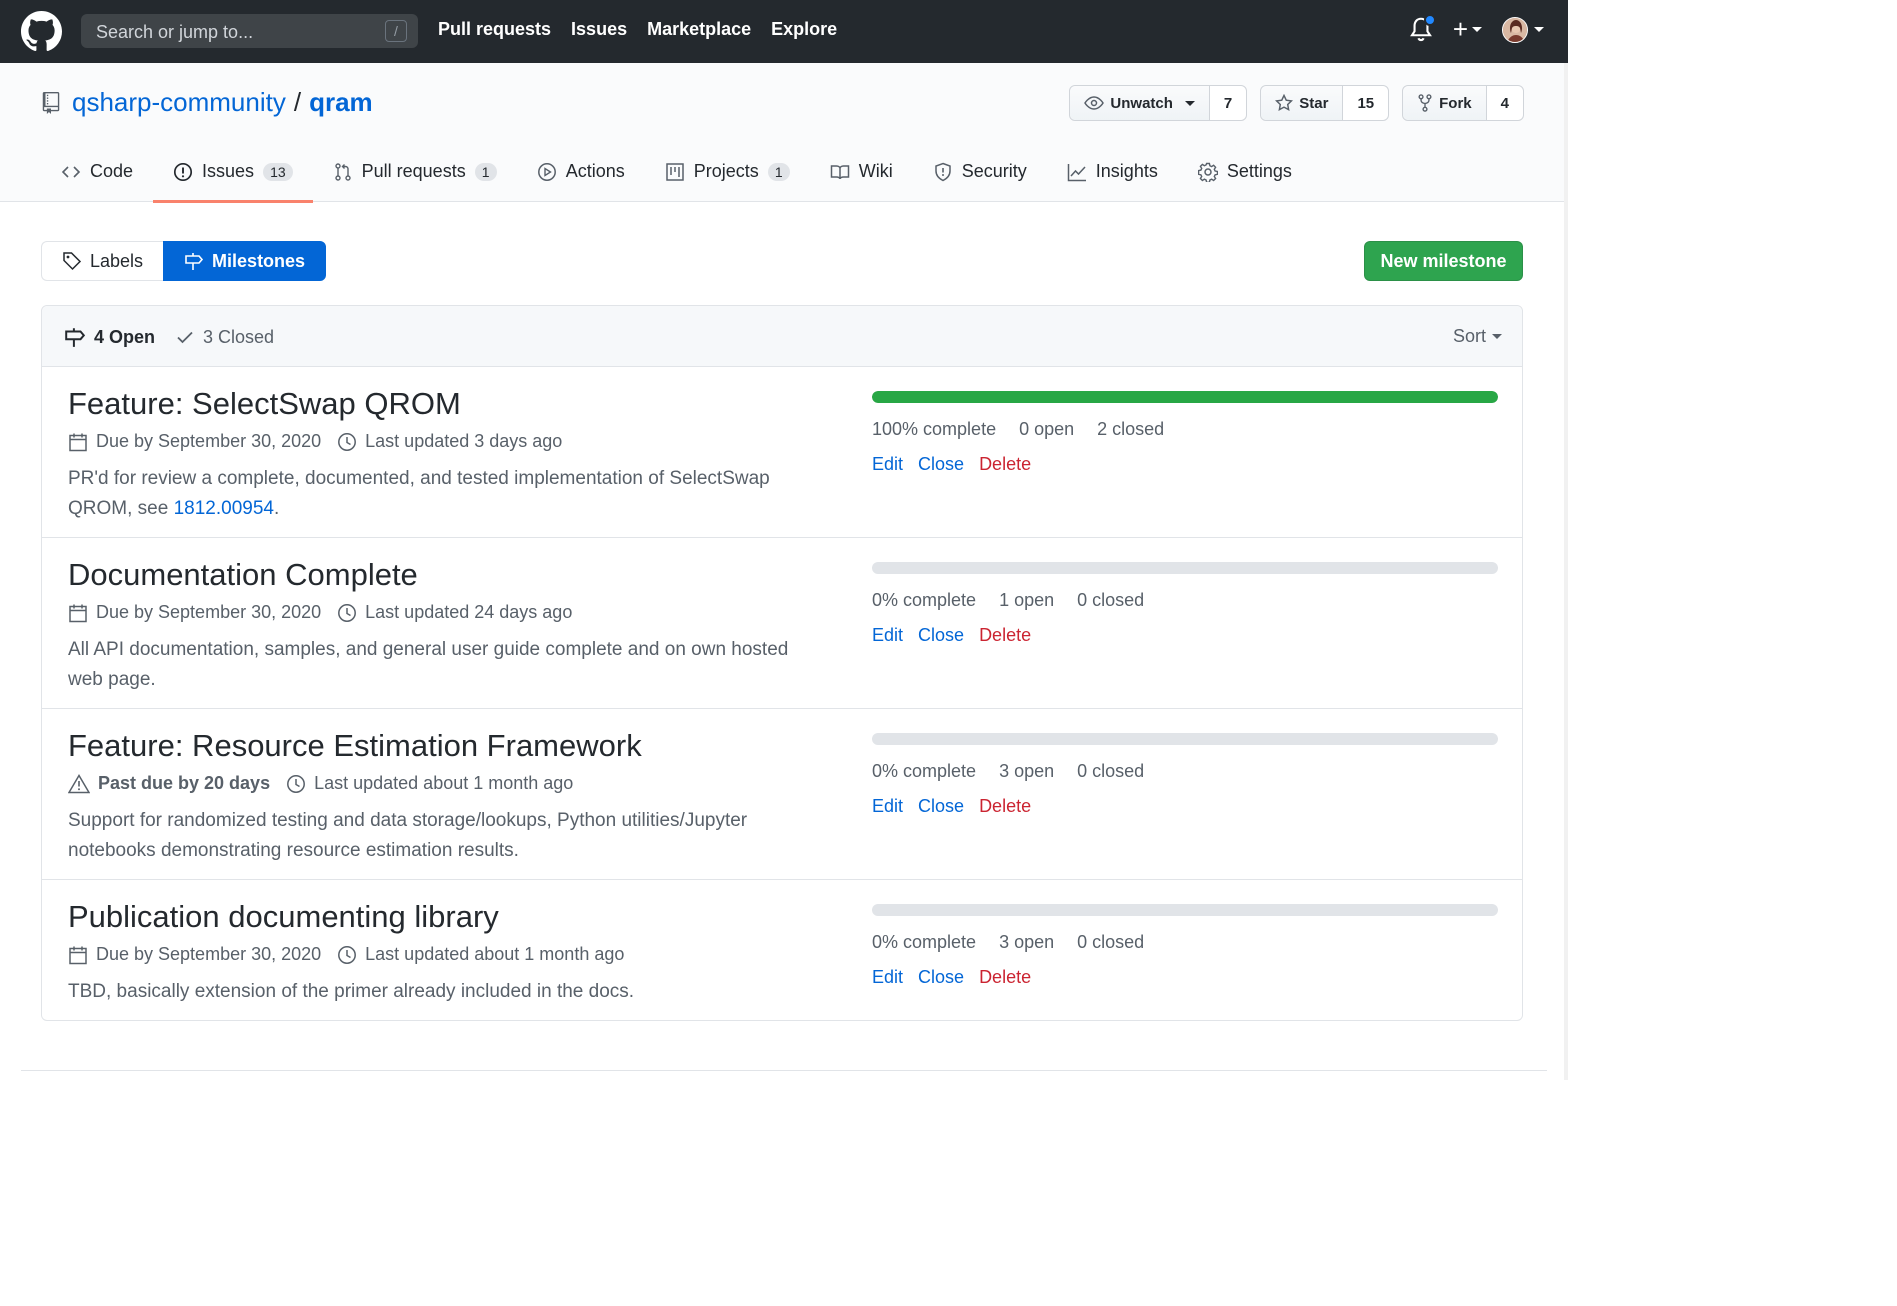 The image size is (1897, 1306). I want to click on open-filter: 4 Open, so click(109, 337).